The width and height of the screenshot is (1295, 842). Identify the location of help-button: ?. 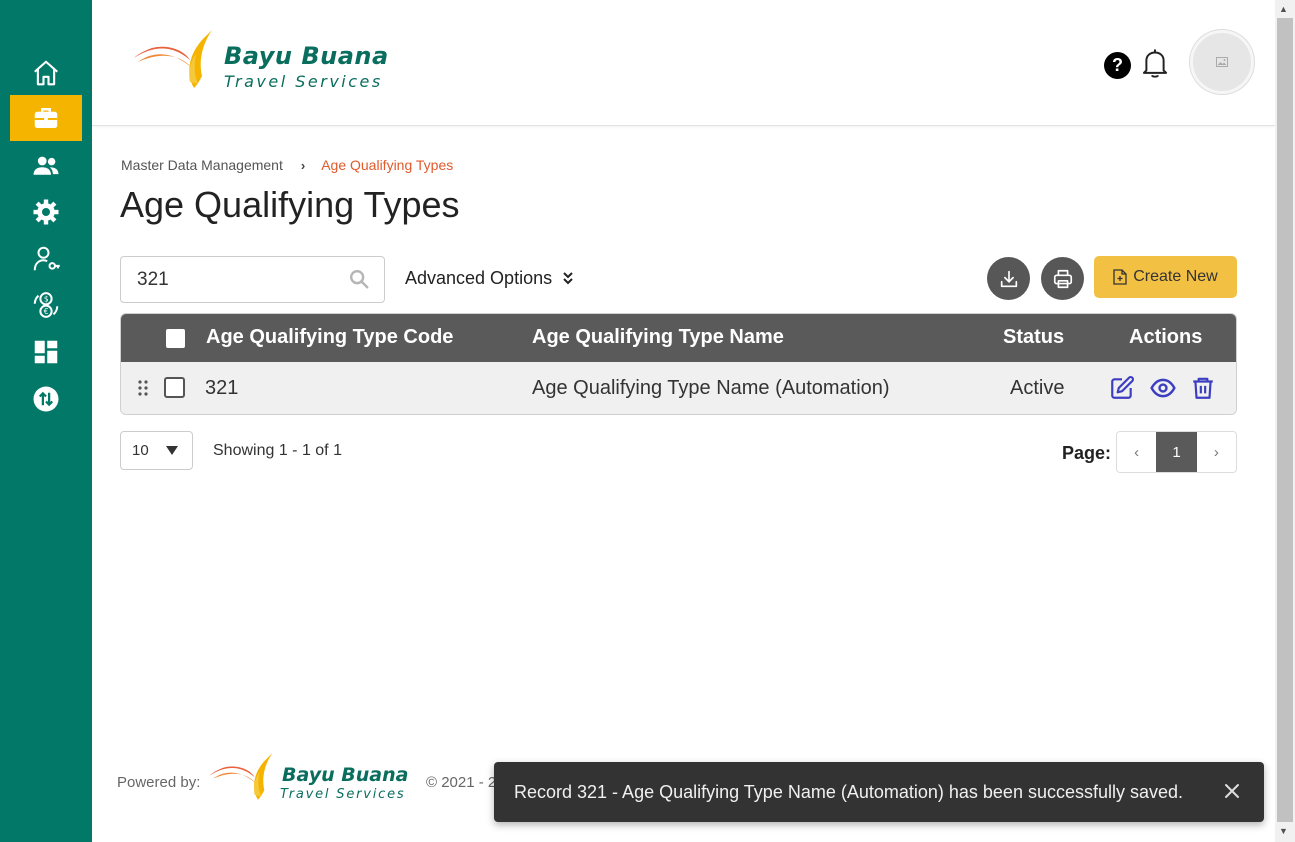
(1117, 65).